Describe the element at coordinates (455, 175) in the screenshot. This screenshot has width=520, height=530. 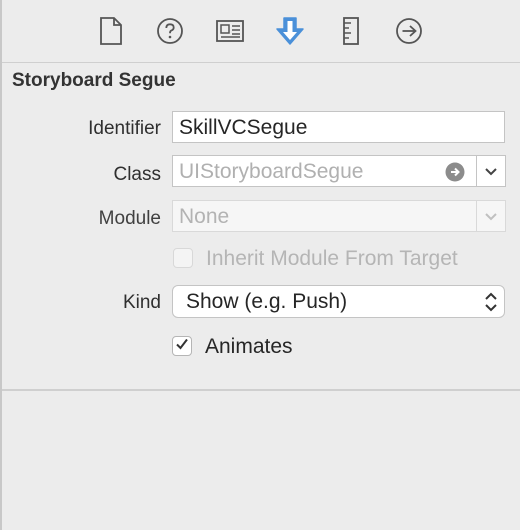
I see `go-to-class-arrow-icon` at that location.